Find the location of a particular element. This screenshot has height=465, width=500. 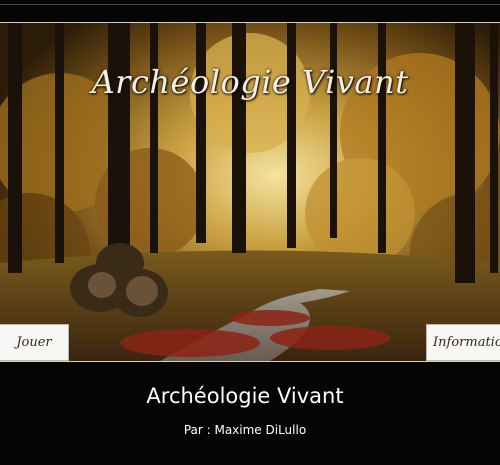

top-divider is located at coordinates (250, 4).